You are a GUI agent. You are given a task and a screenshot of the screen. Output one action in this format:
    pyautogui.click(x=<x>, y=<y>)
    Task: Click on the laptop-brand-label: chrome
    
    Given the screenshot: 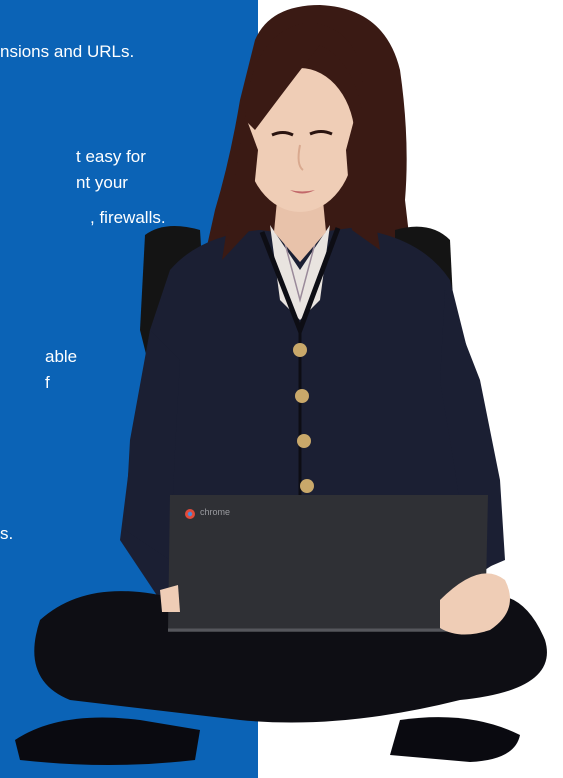 What is the action you would take?
    pyautogui.click(x=215, y=512)
    